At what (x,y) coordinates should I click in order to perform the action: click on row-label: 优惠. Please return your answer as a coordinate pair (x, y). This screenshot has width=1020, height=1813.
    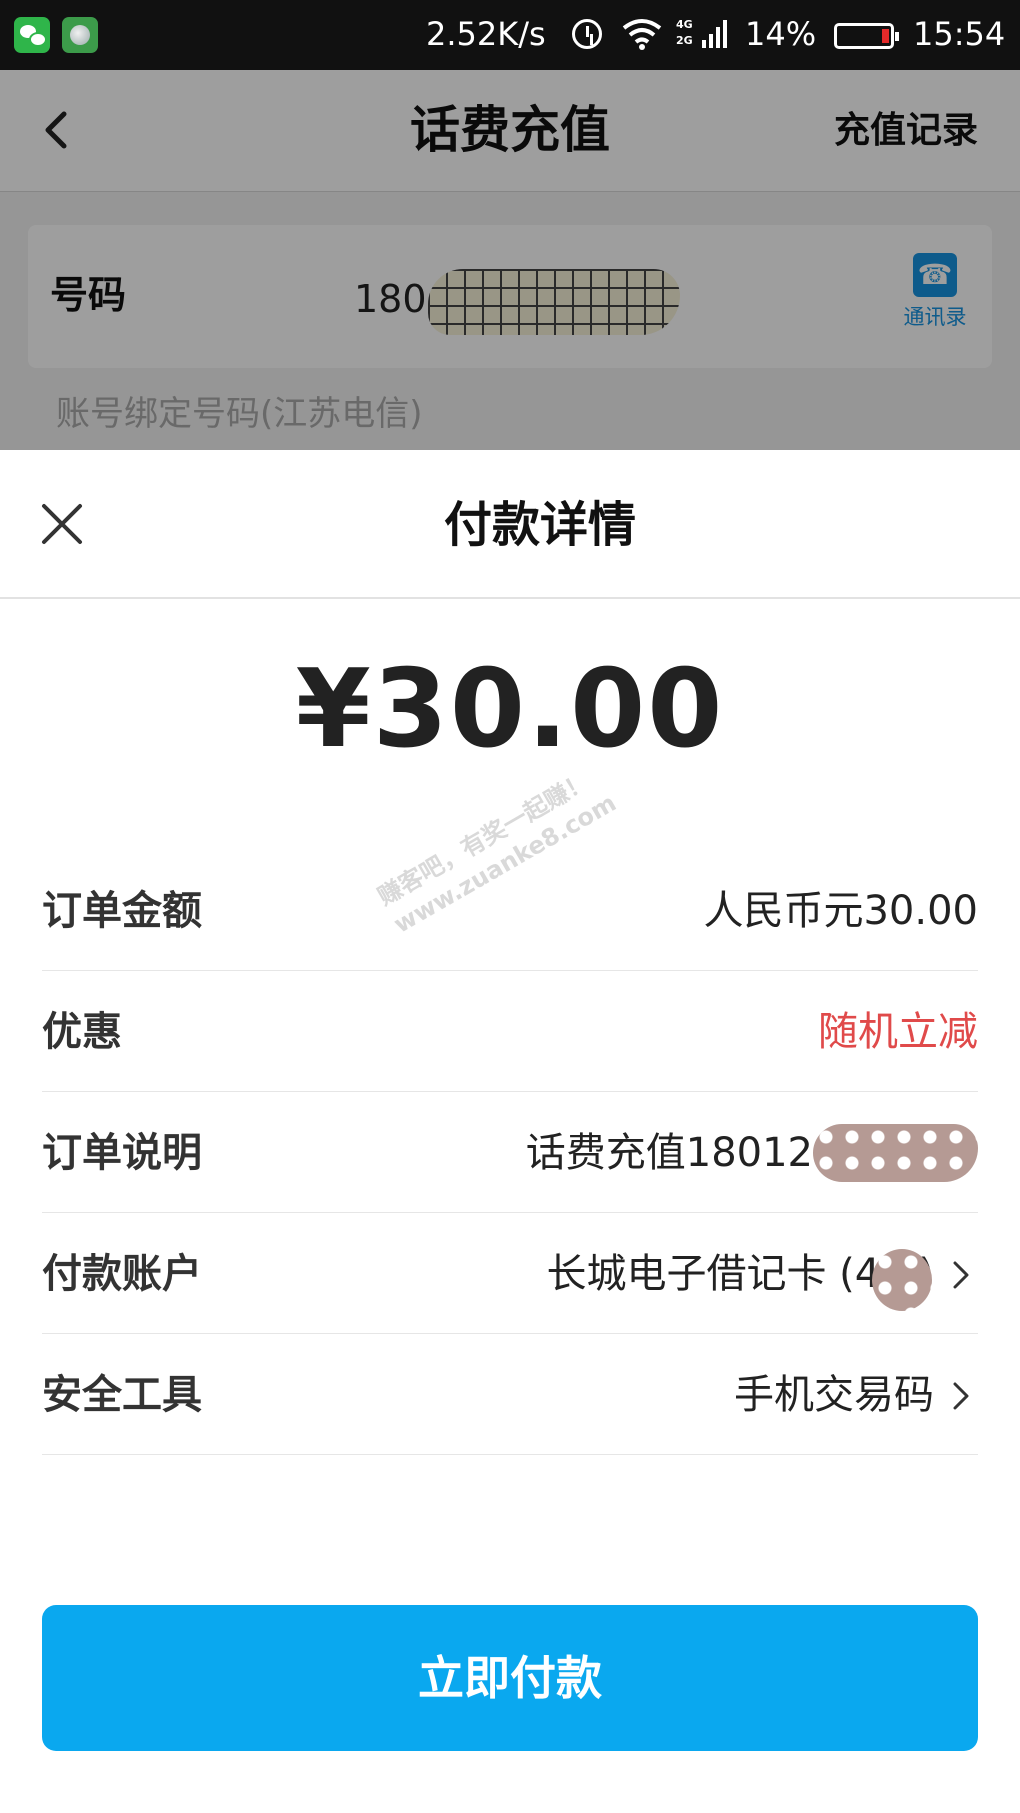
    Looking at the image, I should click on (82, 1032).